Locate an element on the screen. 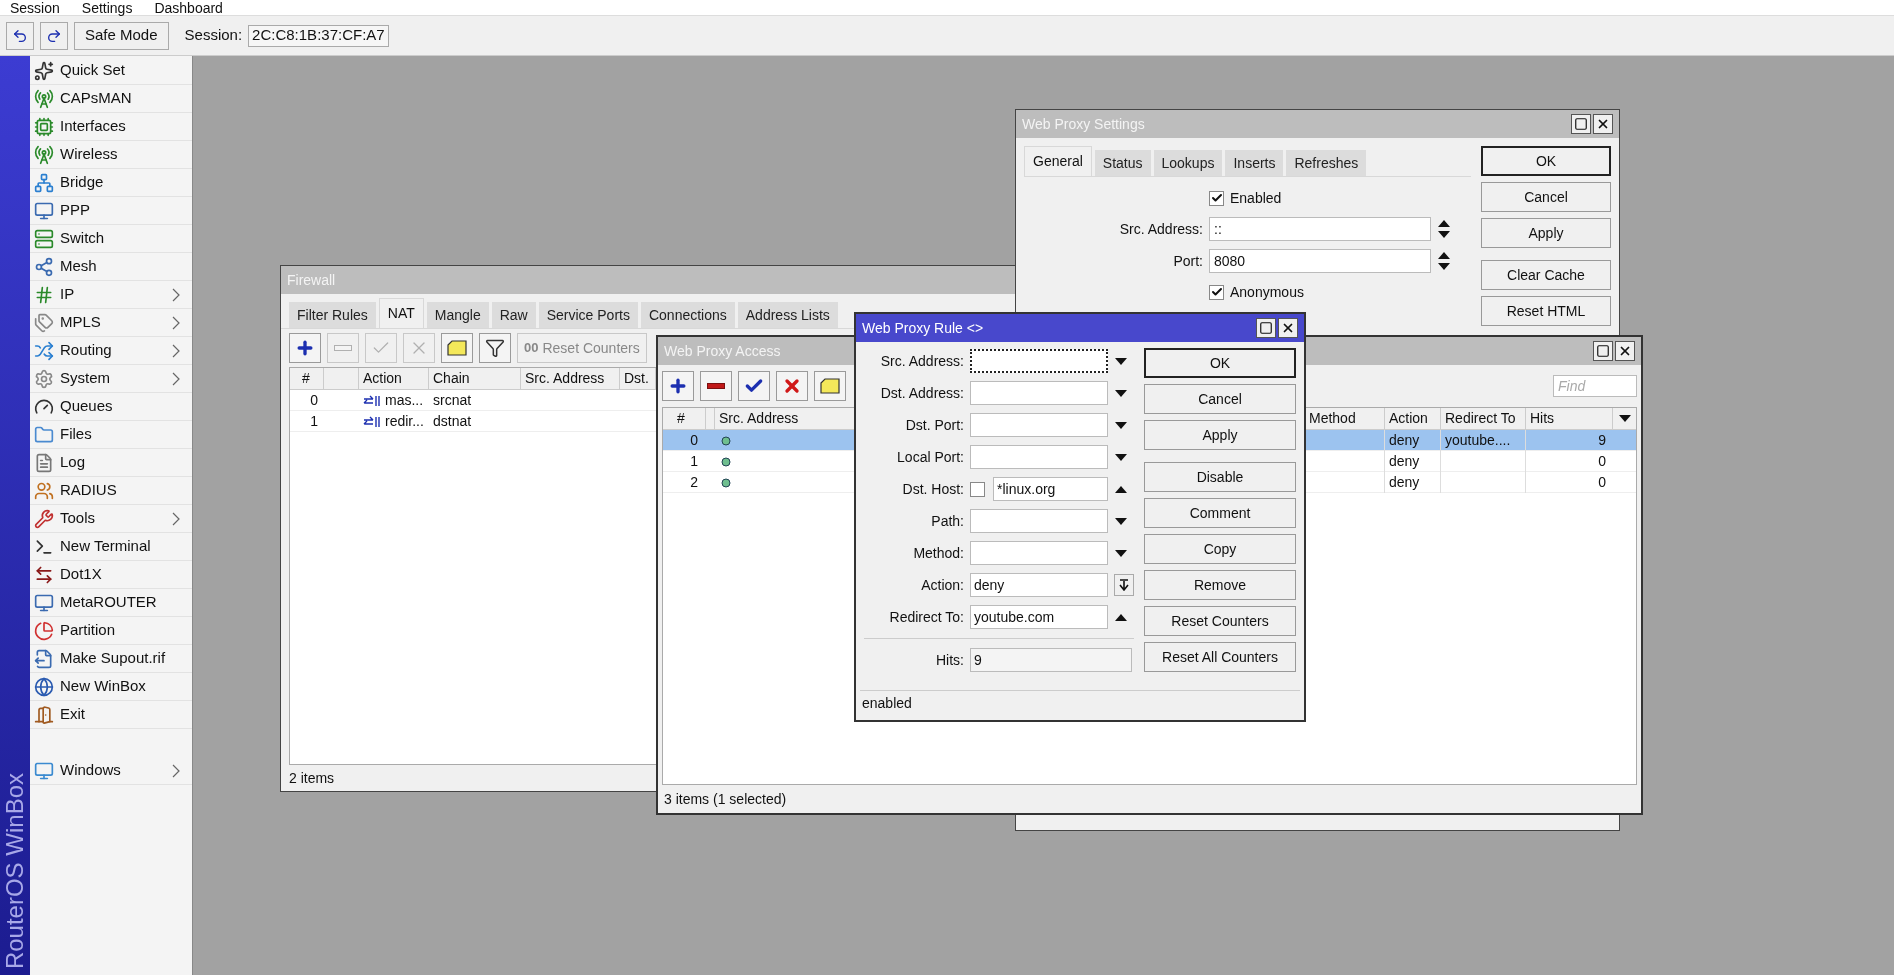 The width and height of the screenshot is (1894, 975). safe-mode-button: Safe Mode is located at coordinates (121, 35).